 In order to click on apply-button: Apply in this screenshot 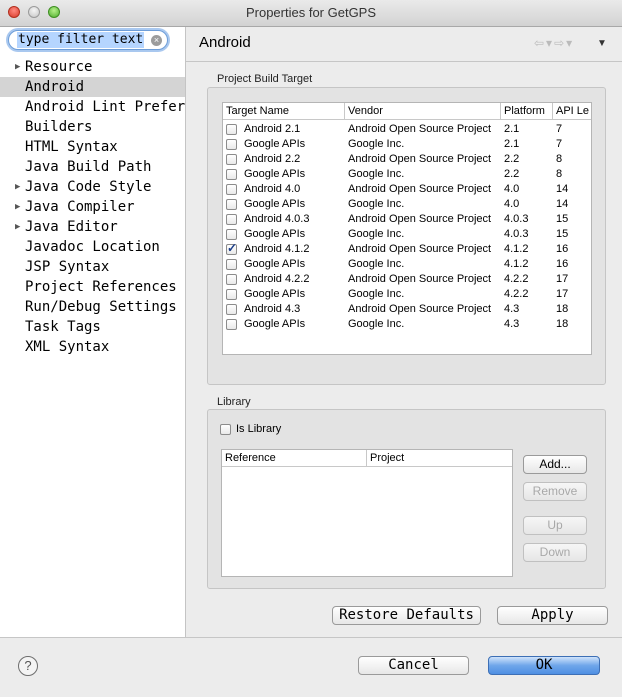, I will do `click(552, 615)`.